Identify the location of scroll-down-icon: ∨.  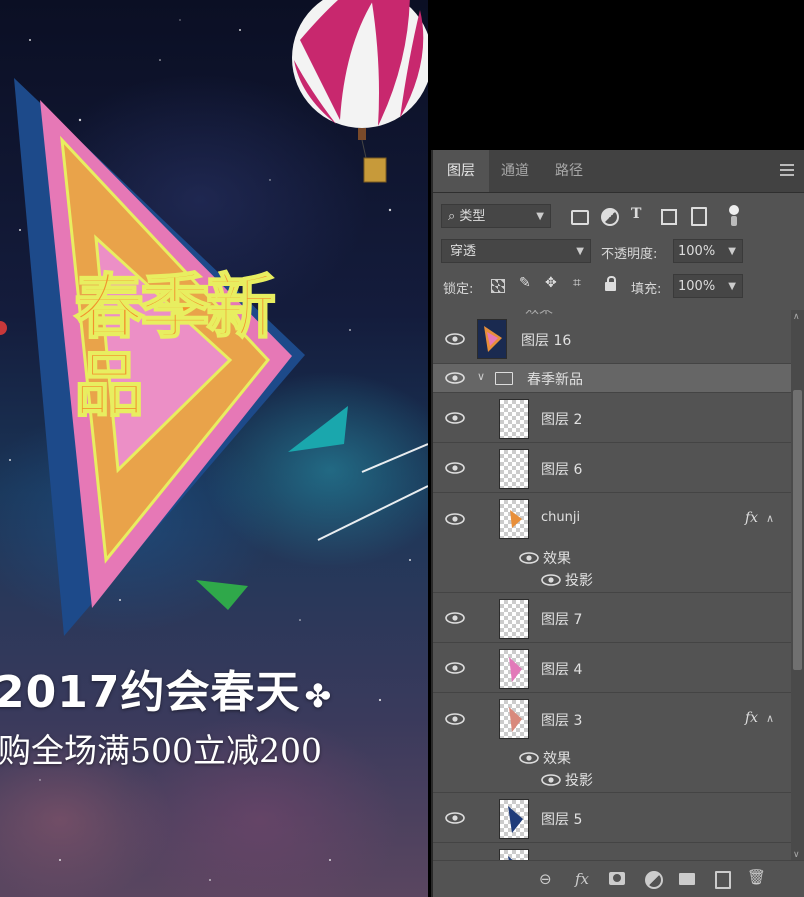
(796, 855).